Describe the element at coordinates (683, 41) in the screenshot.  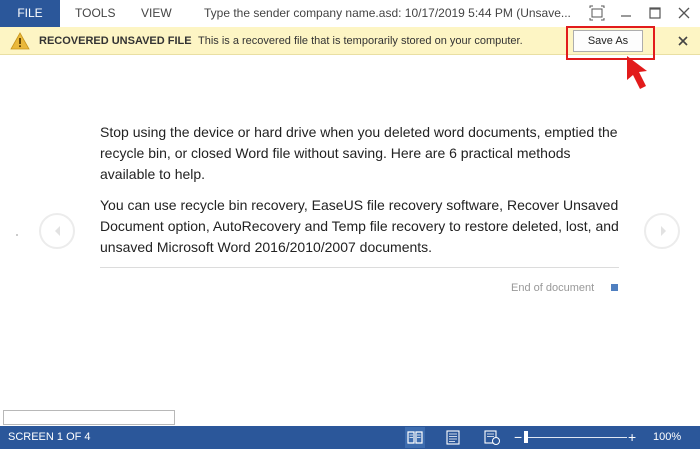
I see `close-message-icon` at that location.